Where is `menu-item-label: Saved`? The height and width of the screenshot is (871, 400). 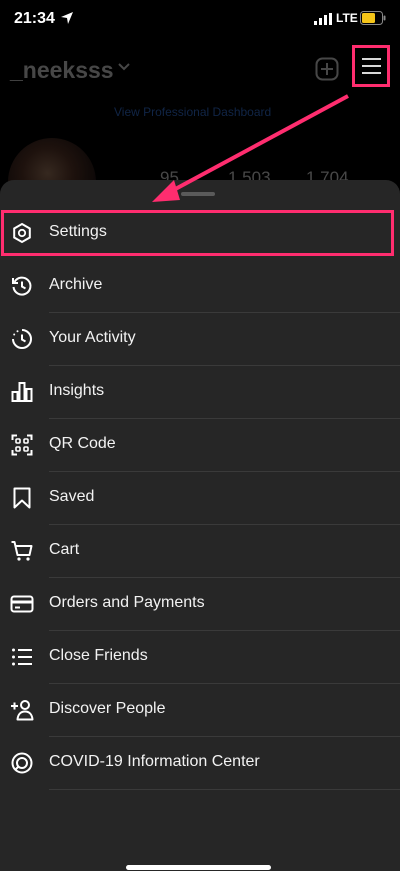 menu-item-label: Saved is located at coordinates (72, 496).